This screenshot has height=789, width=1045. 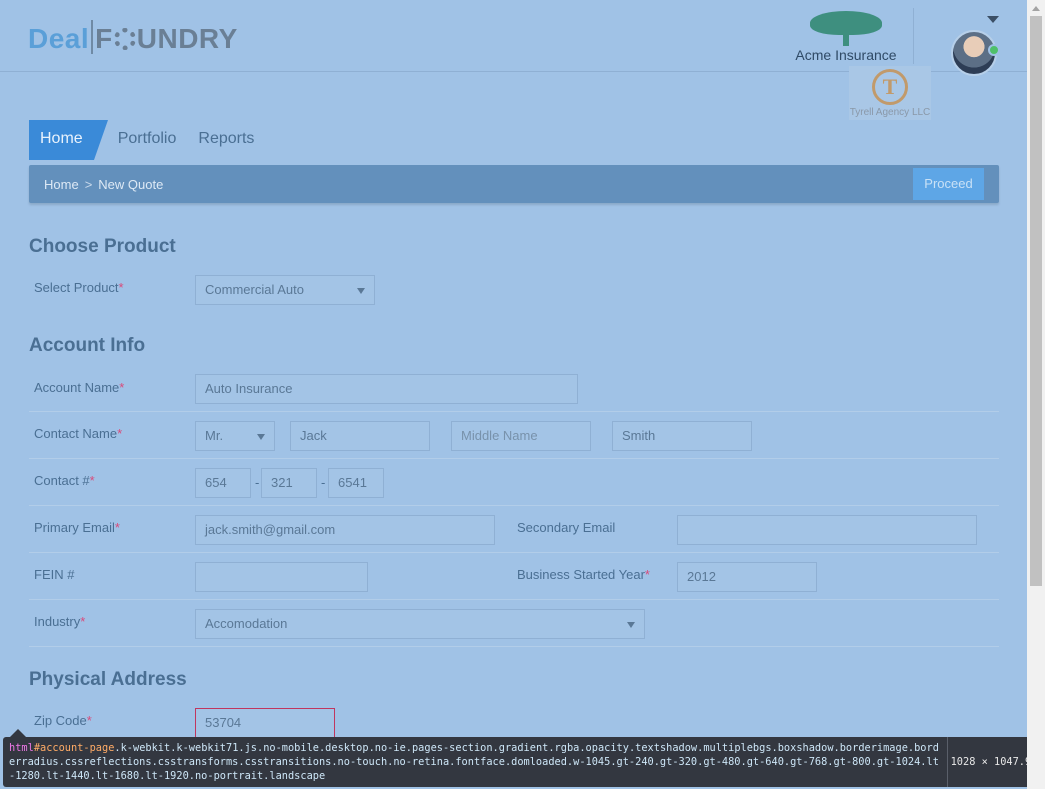 What do you see at coordinates (993, 19) in the screenshot?
I see `user-menu-caret-icon` at bounding box center [993, 19].